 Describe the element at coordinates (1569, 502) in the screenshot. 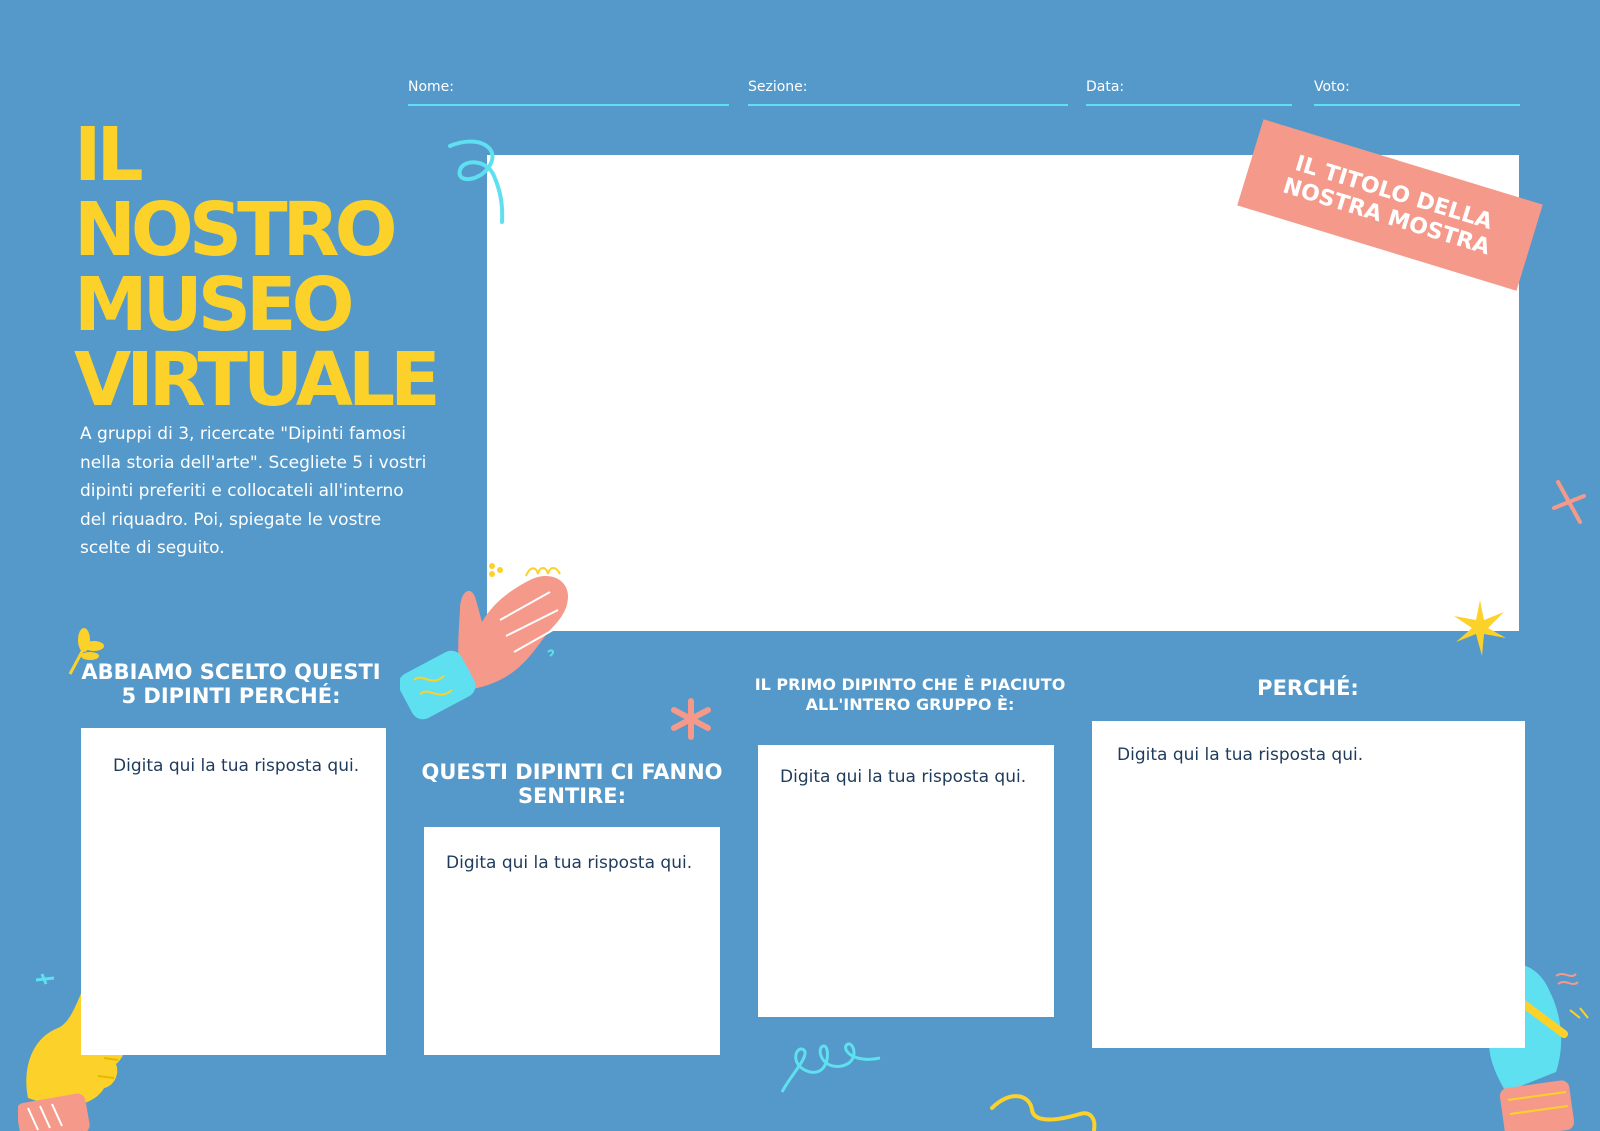

I see `cross-doodle-icon` at that location.